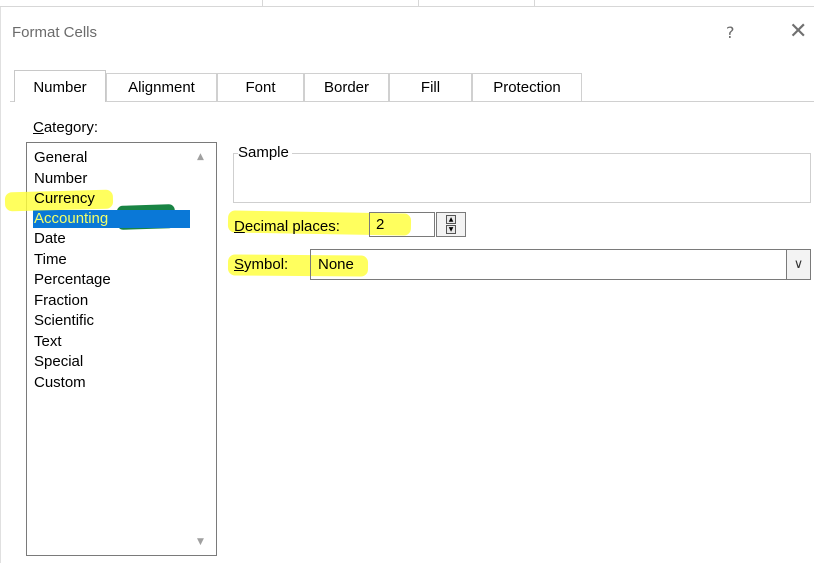 The height and width of the screenshot is (563, 814). I want to click on tab-border: Border, so click(346, 87).